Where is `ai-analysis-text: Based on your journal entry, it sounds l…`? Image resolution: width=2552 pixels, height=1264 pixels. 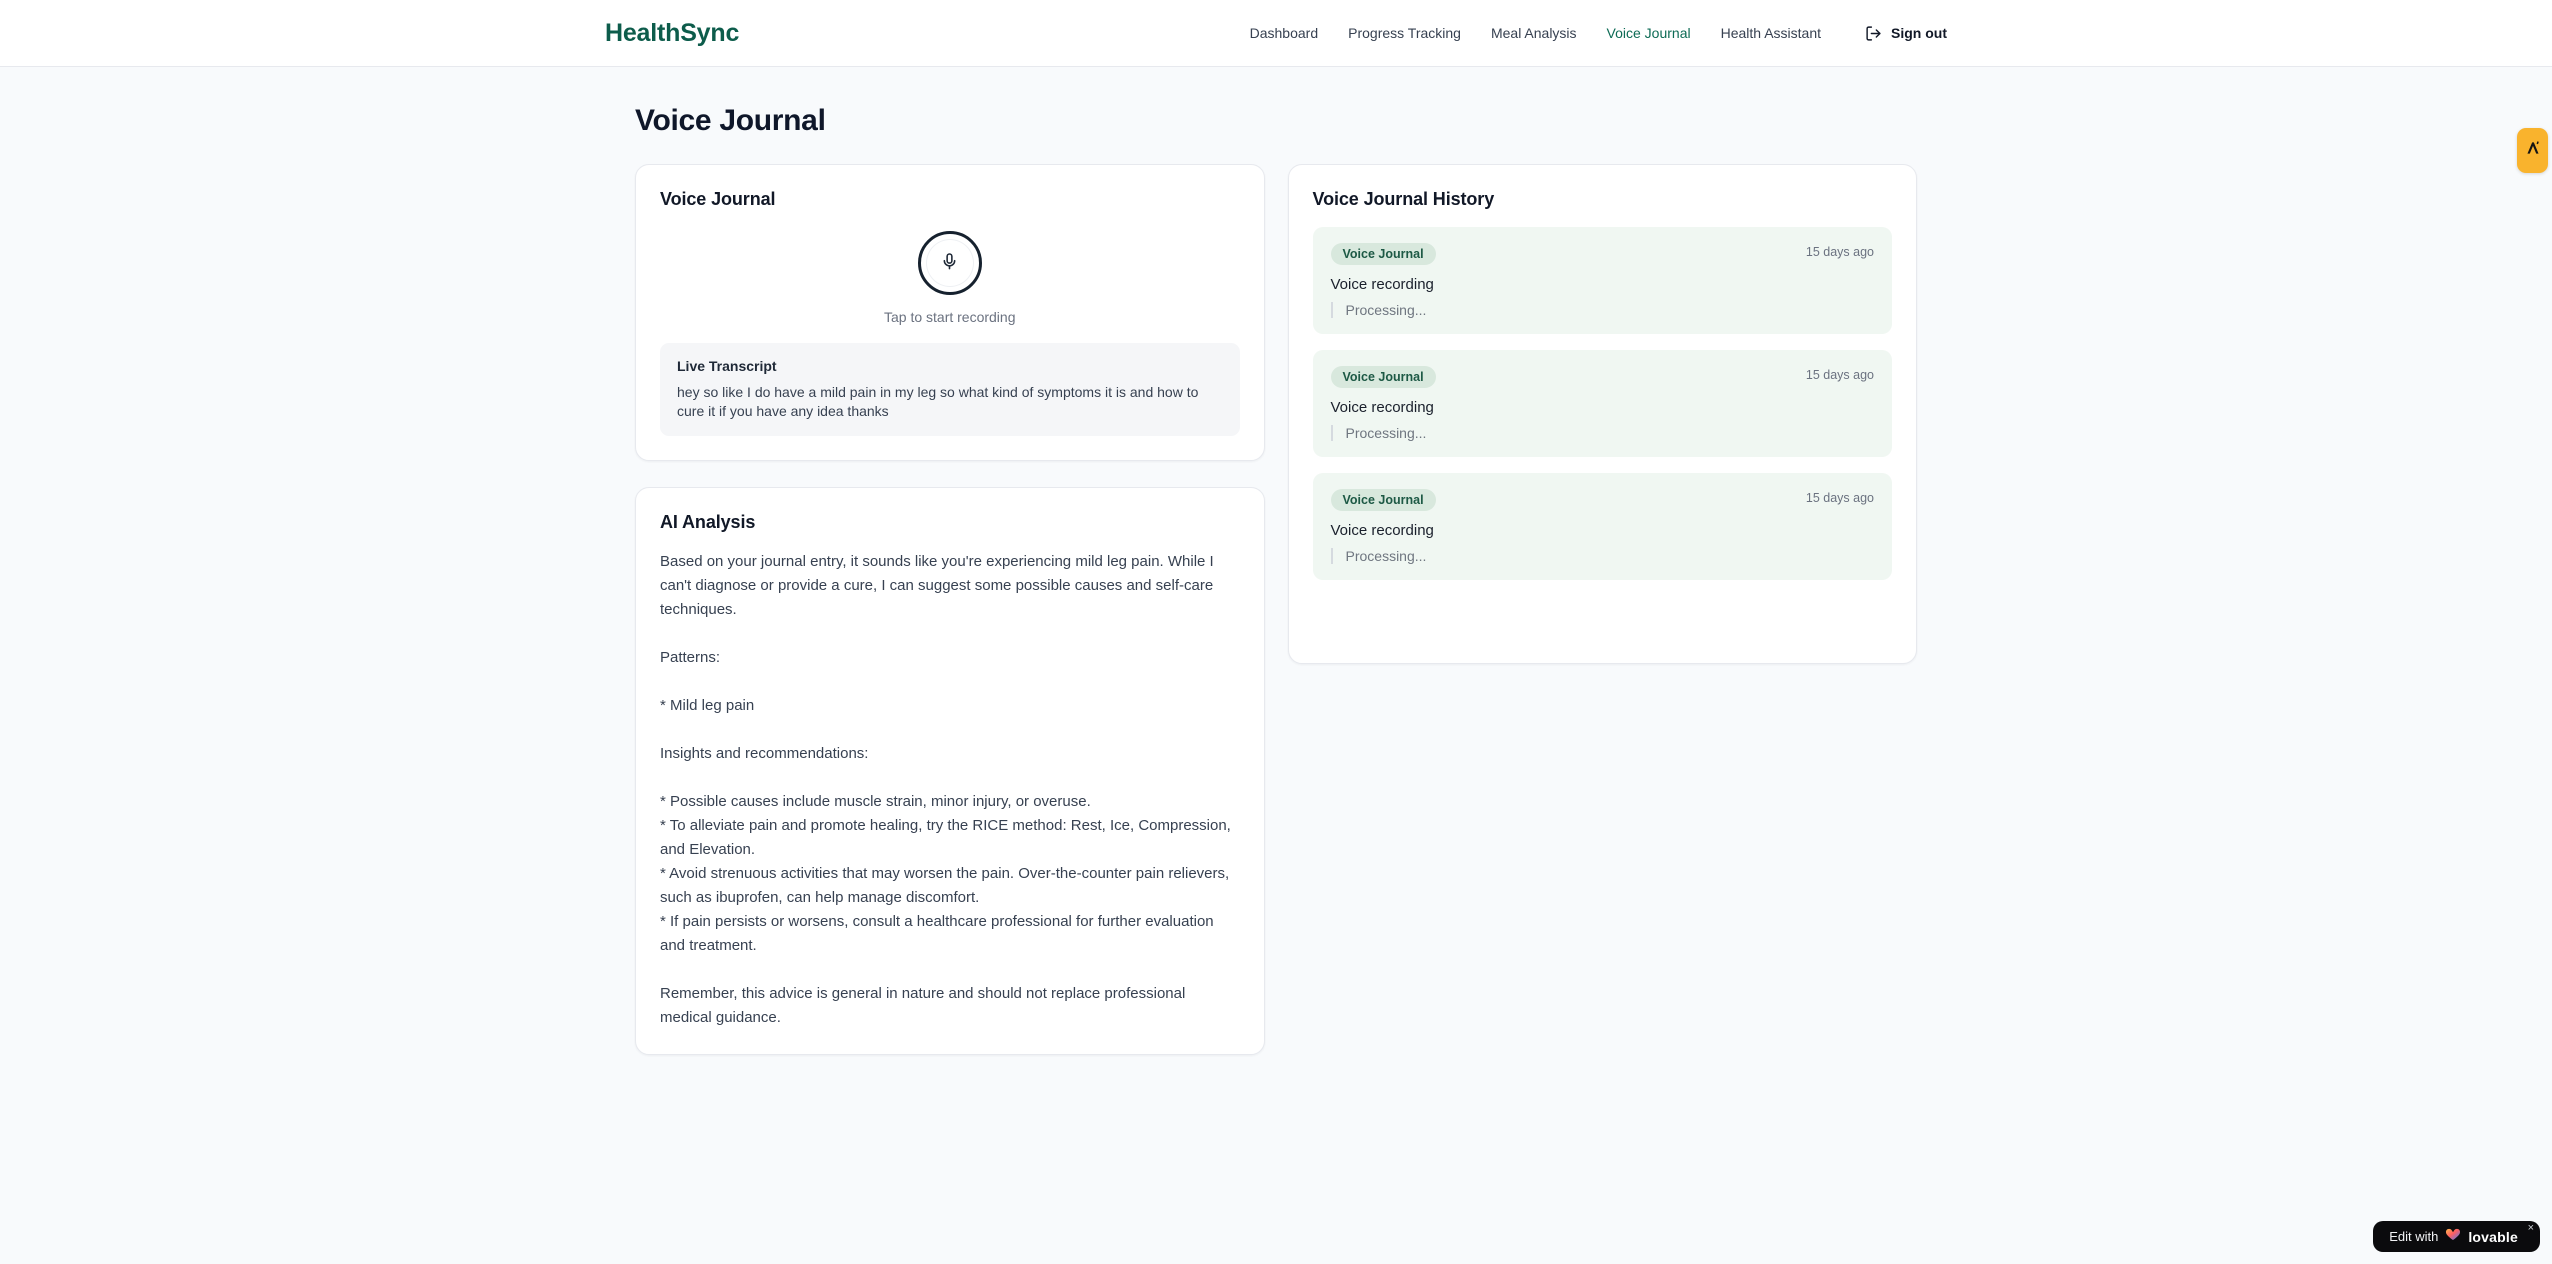
ai-analysis-text: Based on your journal entry, it sounds l… is located at coordinates (945, 789).